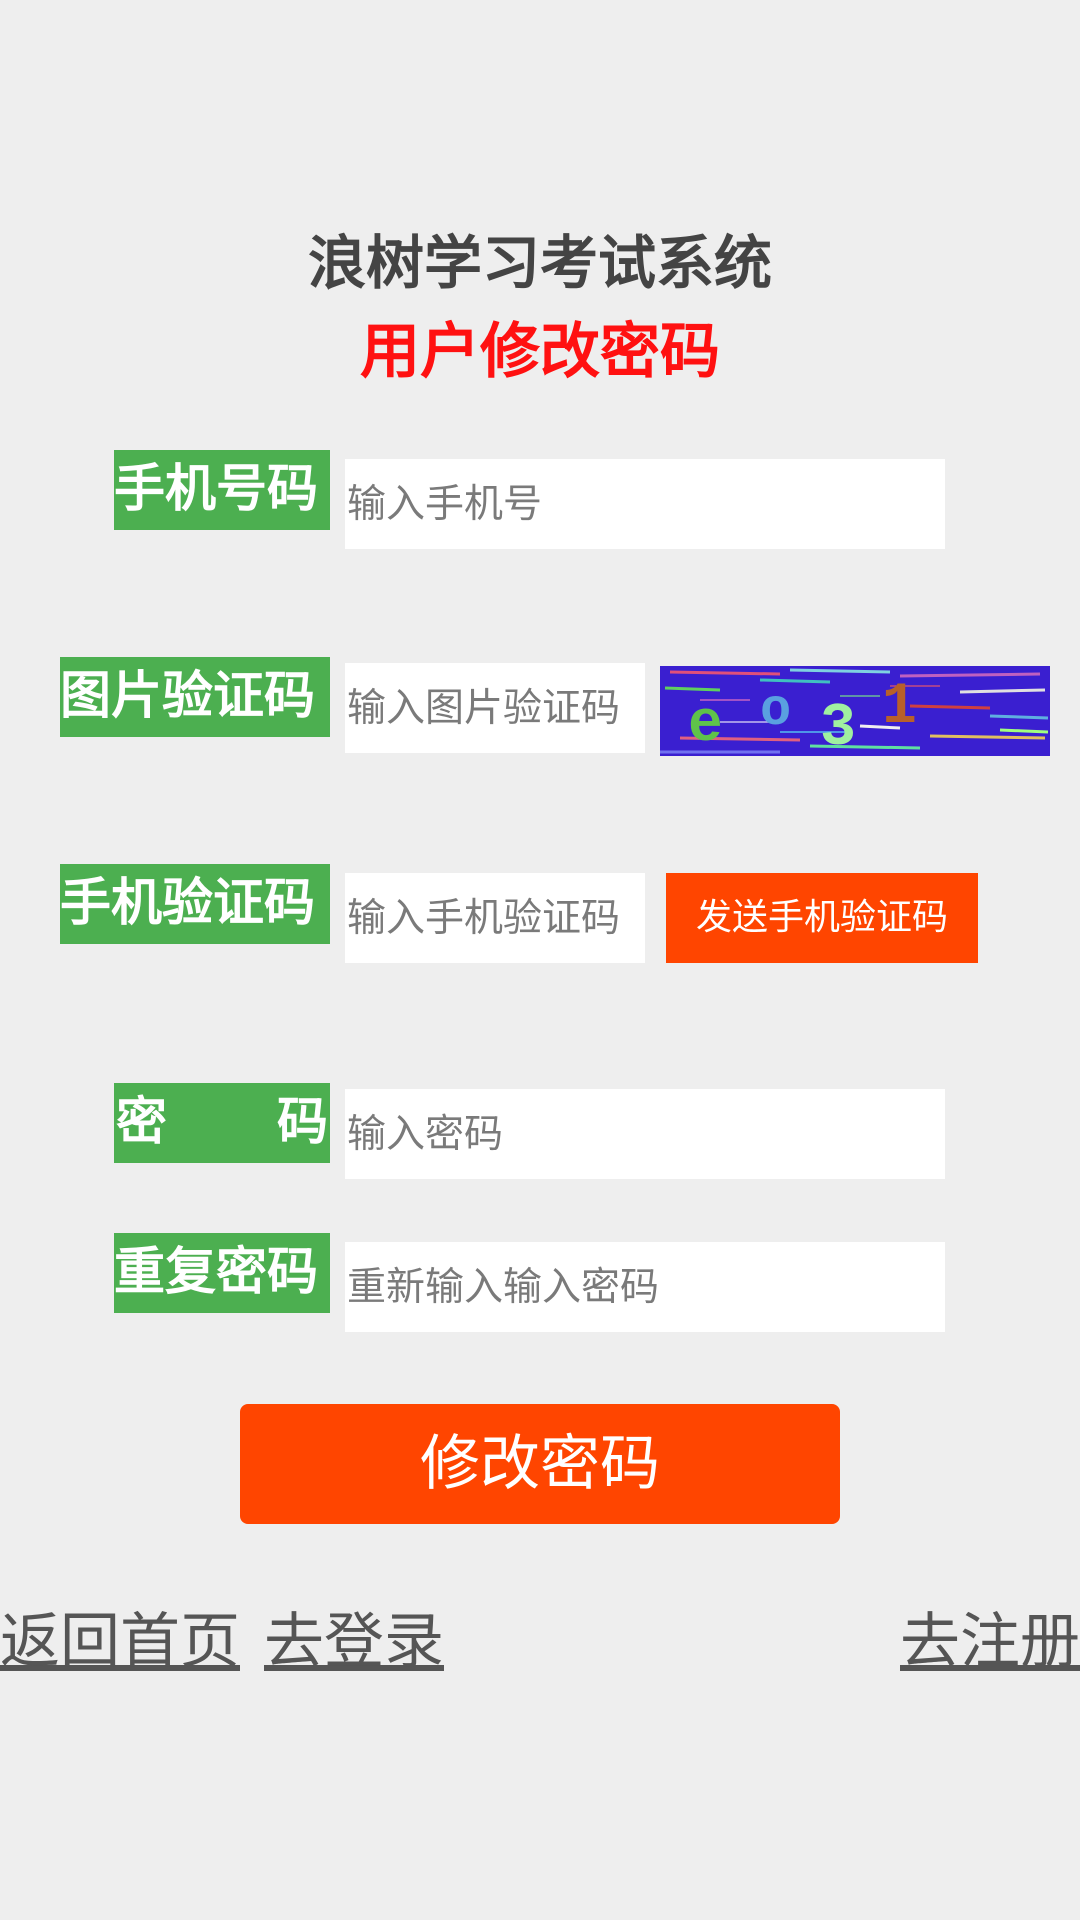 The width and height of the screenshot is (1080, 1920). I want to click on repeat-password-input, so click(645, 1287).